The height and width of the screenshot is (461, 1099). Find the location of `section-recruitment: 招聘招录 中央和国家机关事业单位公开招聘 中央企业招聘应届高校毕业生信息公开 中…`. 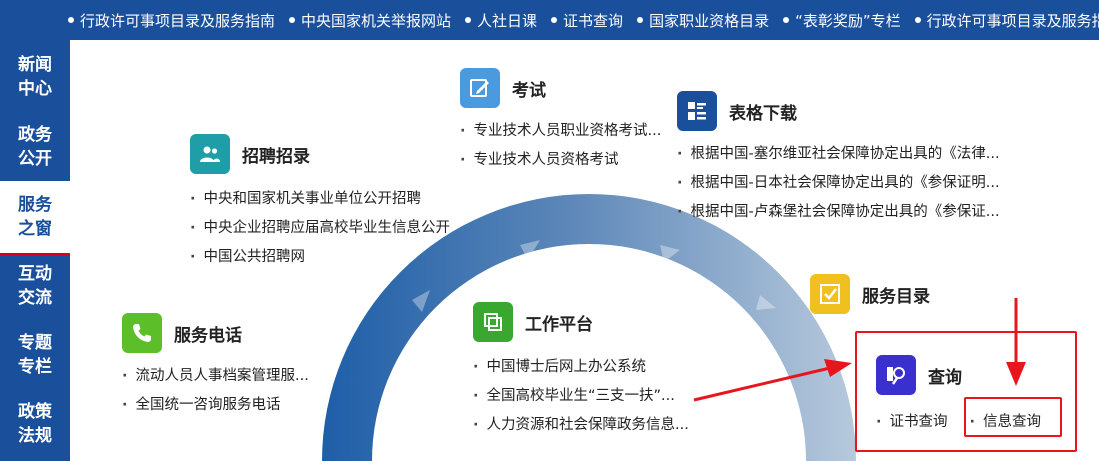

section-recruitment: 招聘招录 中央和国家机关事业单位公开招聘 中央企业招聘应届高校毕业生信息公开 中… is located at coordinates (320, 202).